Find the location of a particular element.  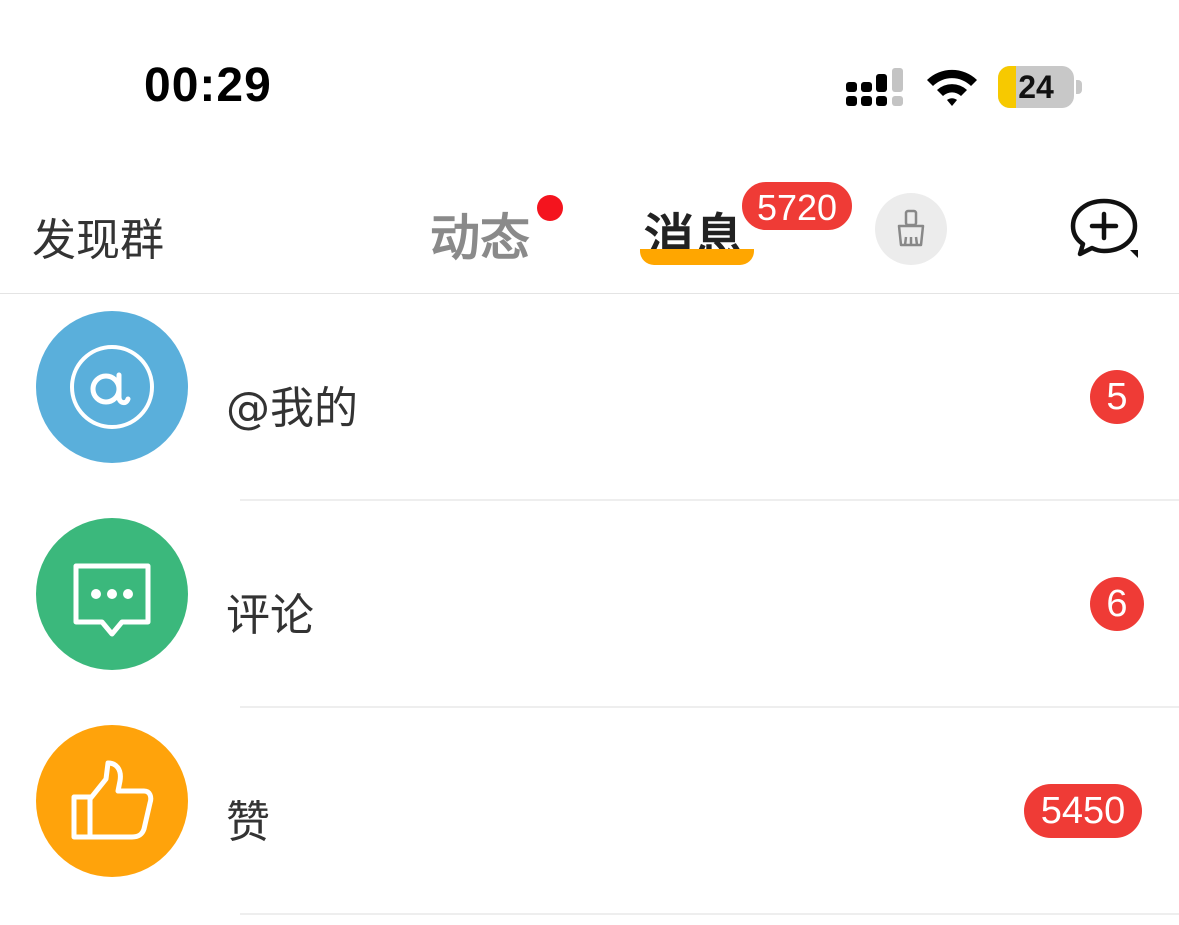

divider is located at coordinates (709, 914).